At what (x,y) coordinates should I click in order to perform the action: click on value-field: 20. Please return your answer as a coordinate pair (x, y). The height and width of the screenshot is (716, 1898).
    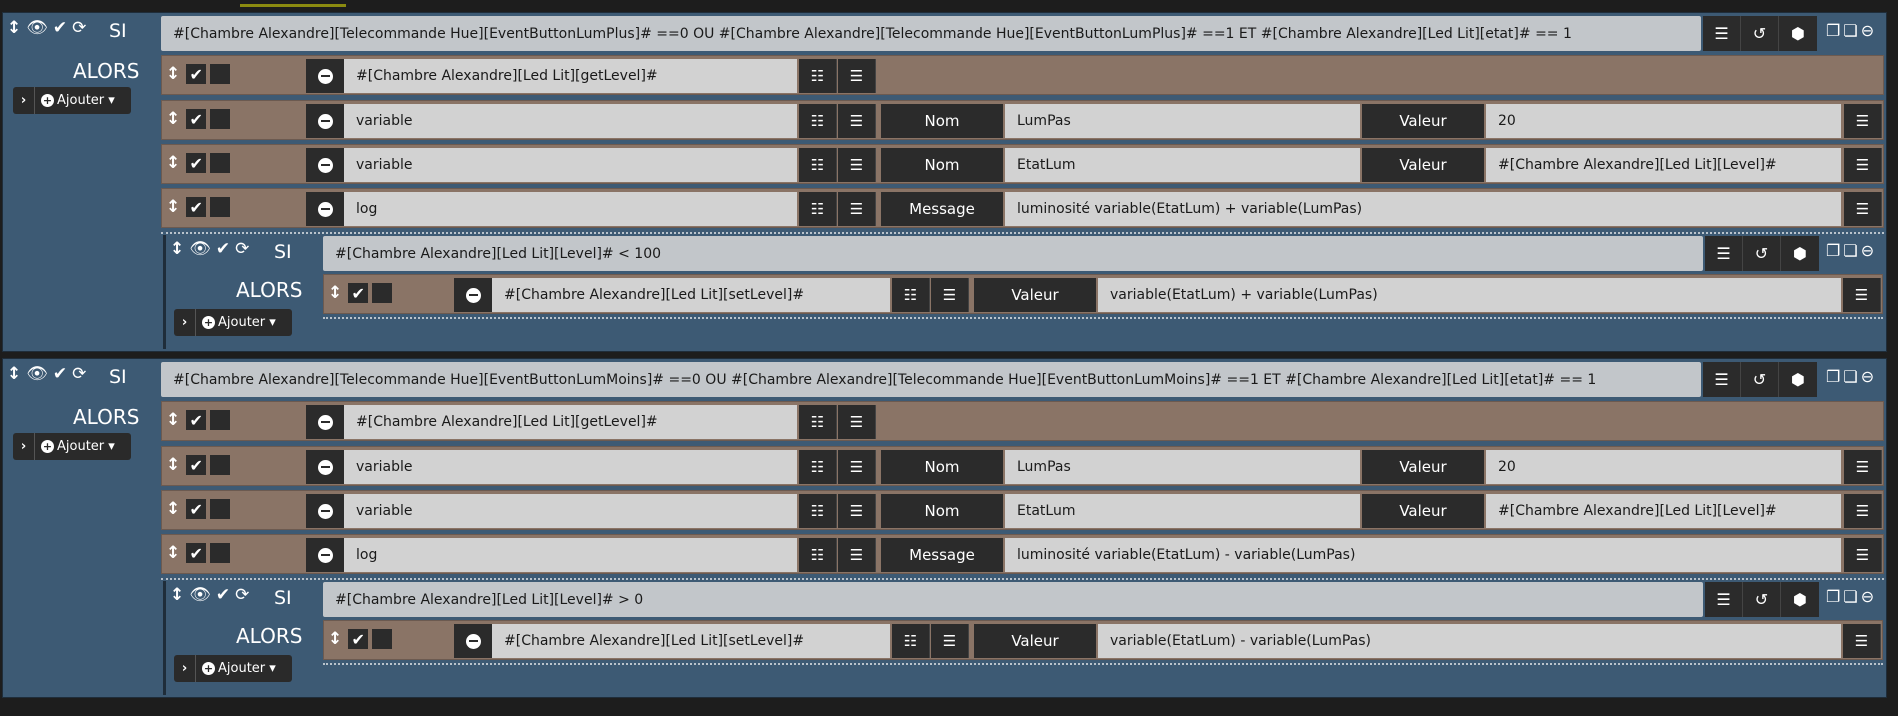
    Looking at the image, I should click on (1663, 121).